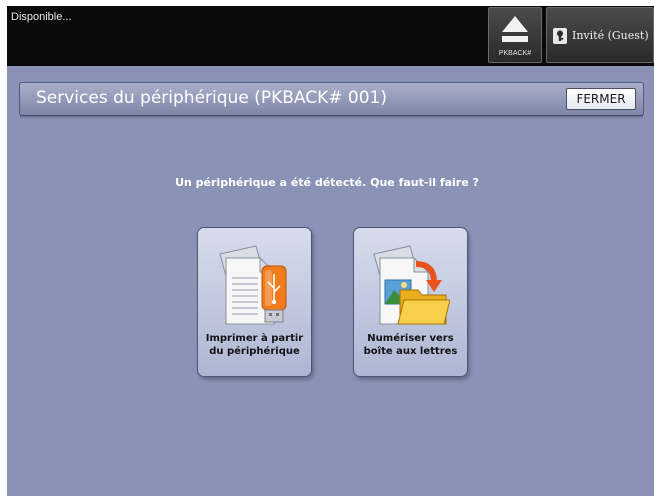 The width and height of the screenshot is (654, 496). I want to click on print-from-device-button: Imprimer à partir du périphérique, so click(254, 302).